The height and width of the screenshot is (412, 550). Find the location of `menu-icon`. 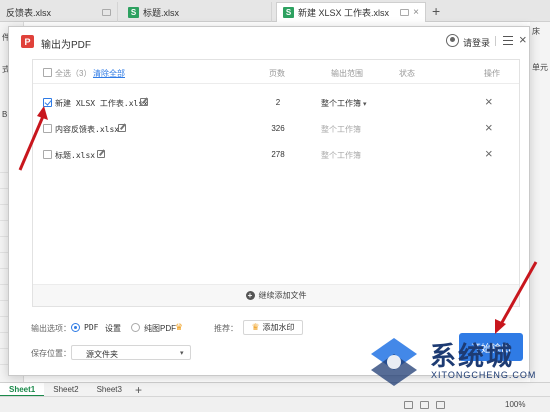

menu-icon is located at coordinates (508, 40).